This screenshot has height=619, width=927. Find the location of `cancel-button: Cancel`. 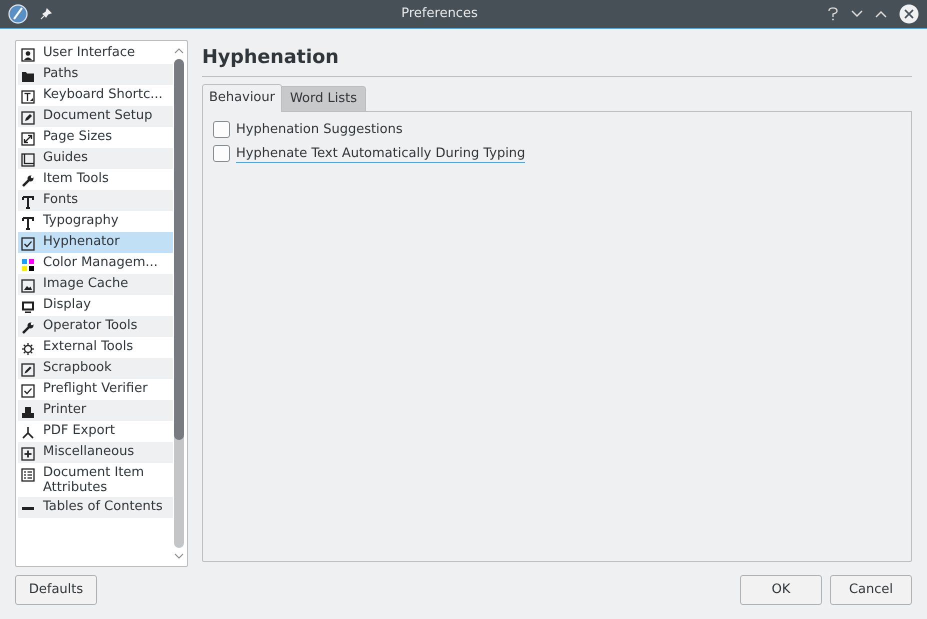

cancel-button: Cancel is located at coordinates (871, 590).